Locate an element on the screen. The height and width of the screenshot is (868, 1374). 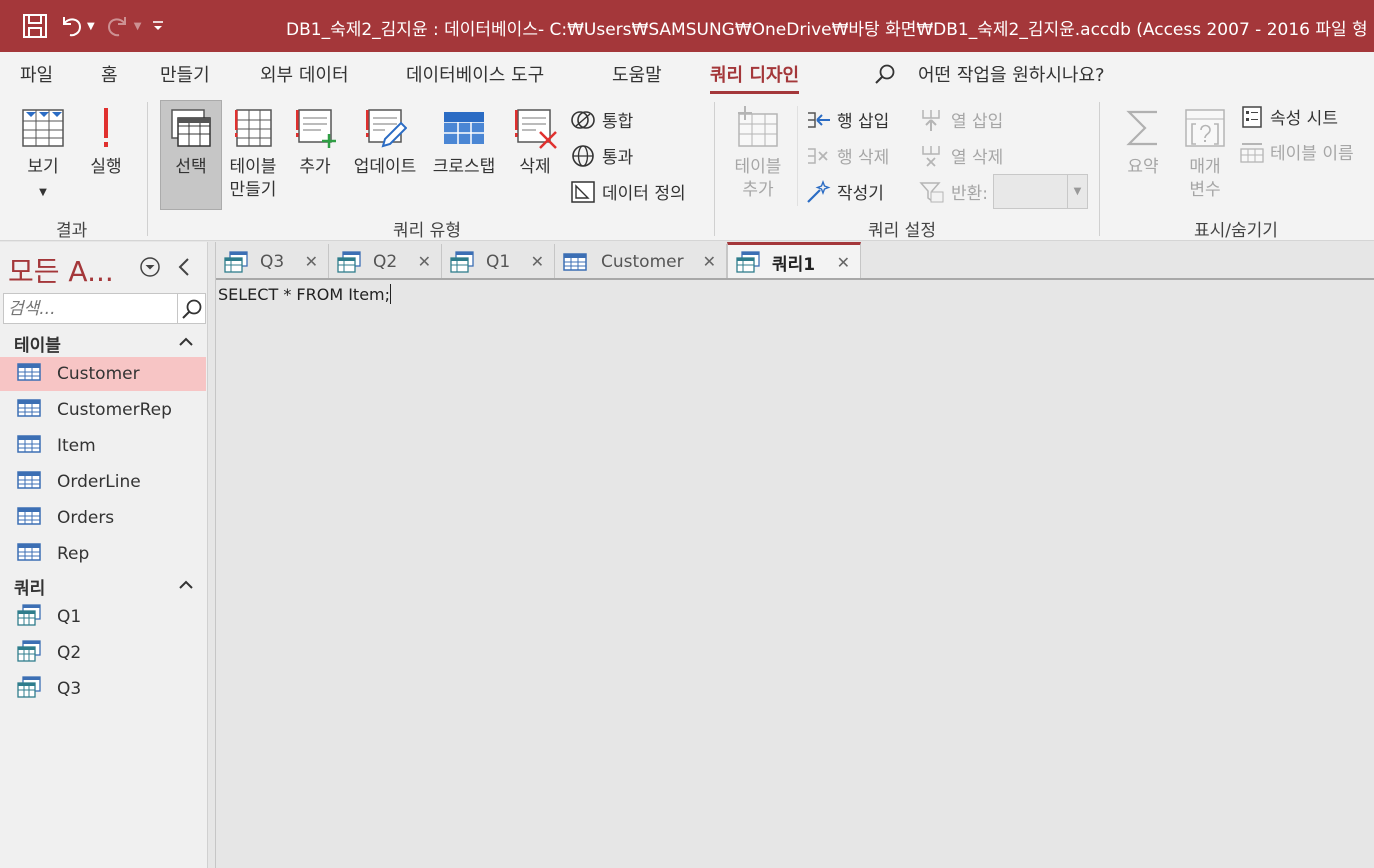
add-table-label-1: 테이블 is located at coordinates (758, 167).